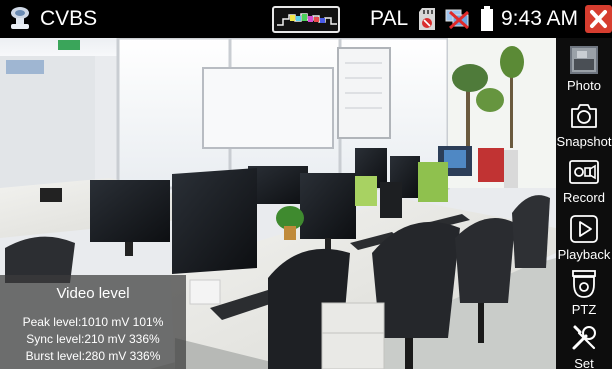 The height and width of the screenshot is (369, 612). Describe the element at coordinates (584, 60) in the screenshot. I see `photo-thumbnail-icon` at that location.